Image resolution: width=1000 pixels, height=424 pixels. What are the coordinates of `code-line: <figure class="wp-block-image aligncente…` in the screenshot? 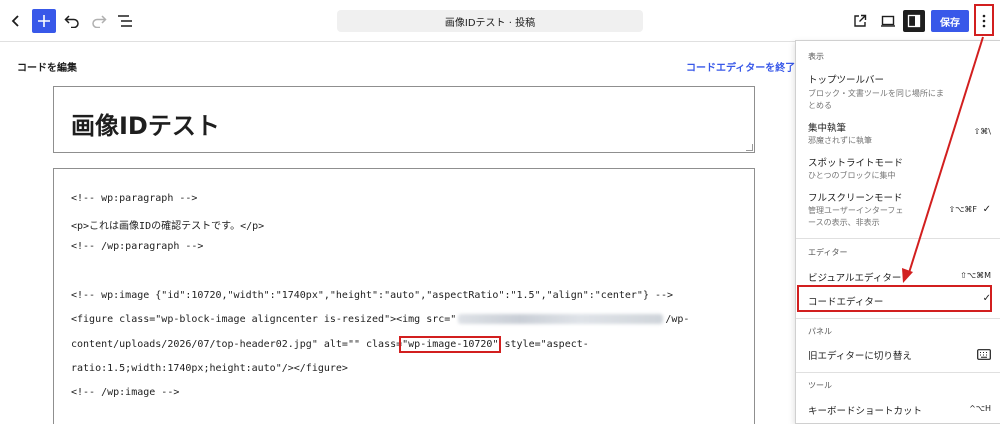 It's located at (380, 319).